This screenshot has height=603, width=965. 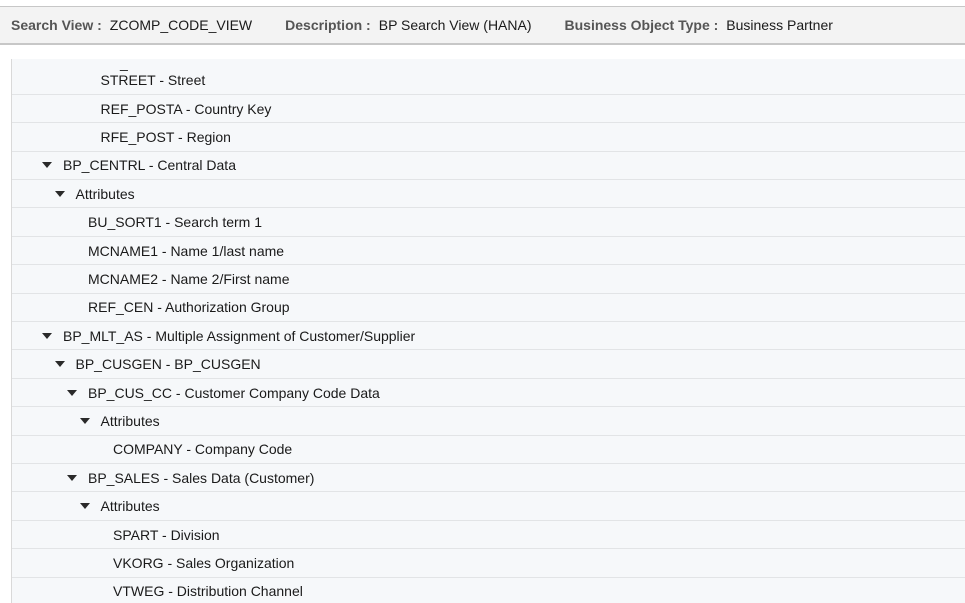 What do you see at coordinates (488, 563) in the screenshot?
I see `tree-node-leaf: VKORG - Sales Organization` at bounding box center [488, 563].